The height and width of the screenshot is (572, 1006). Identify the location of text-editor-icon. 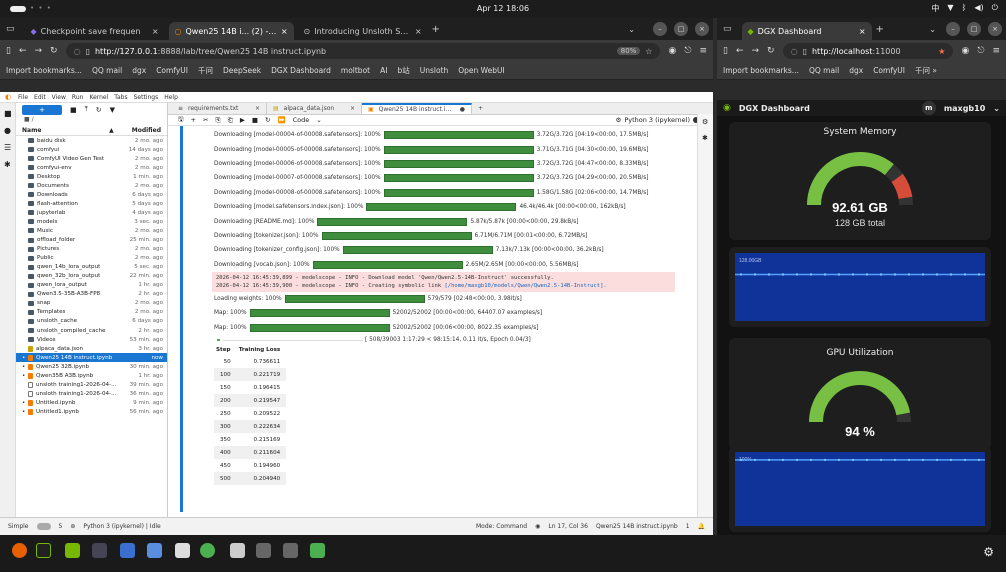
(182, 550).